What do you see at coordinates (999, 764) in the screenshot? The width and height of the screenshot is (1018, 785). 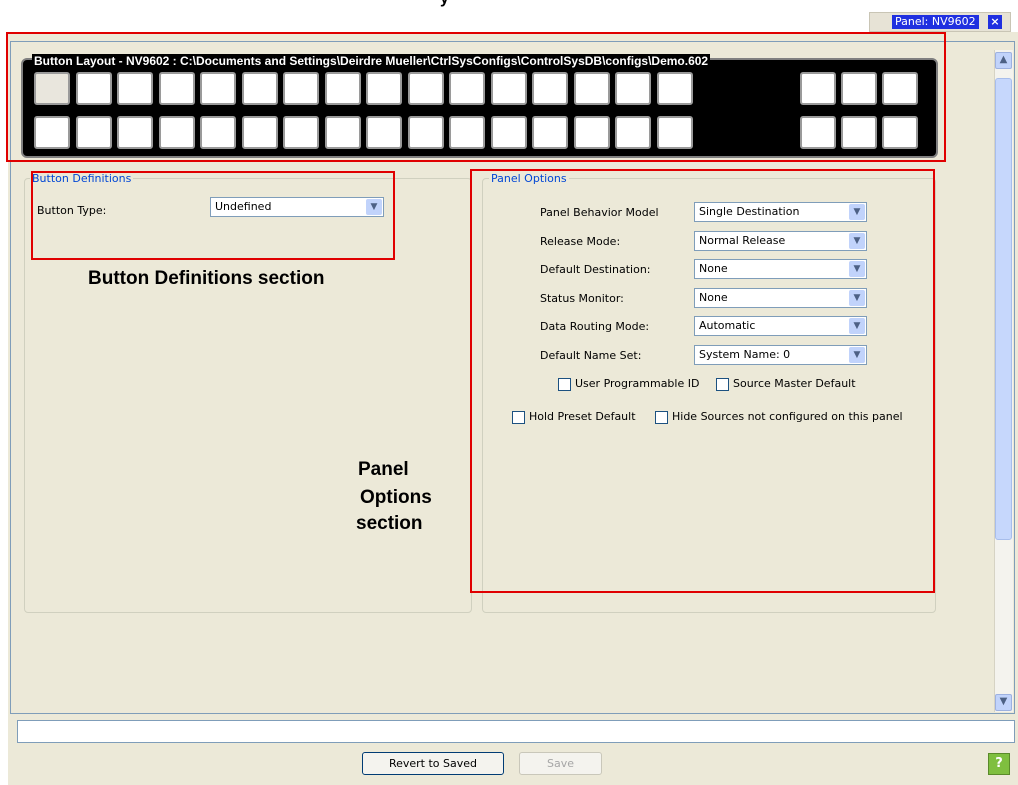 I see `help-icon: ?` at bounding box center [999, 764].